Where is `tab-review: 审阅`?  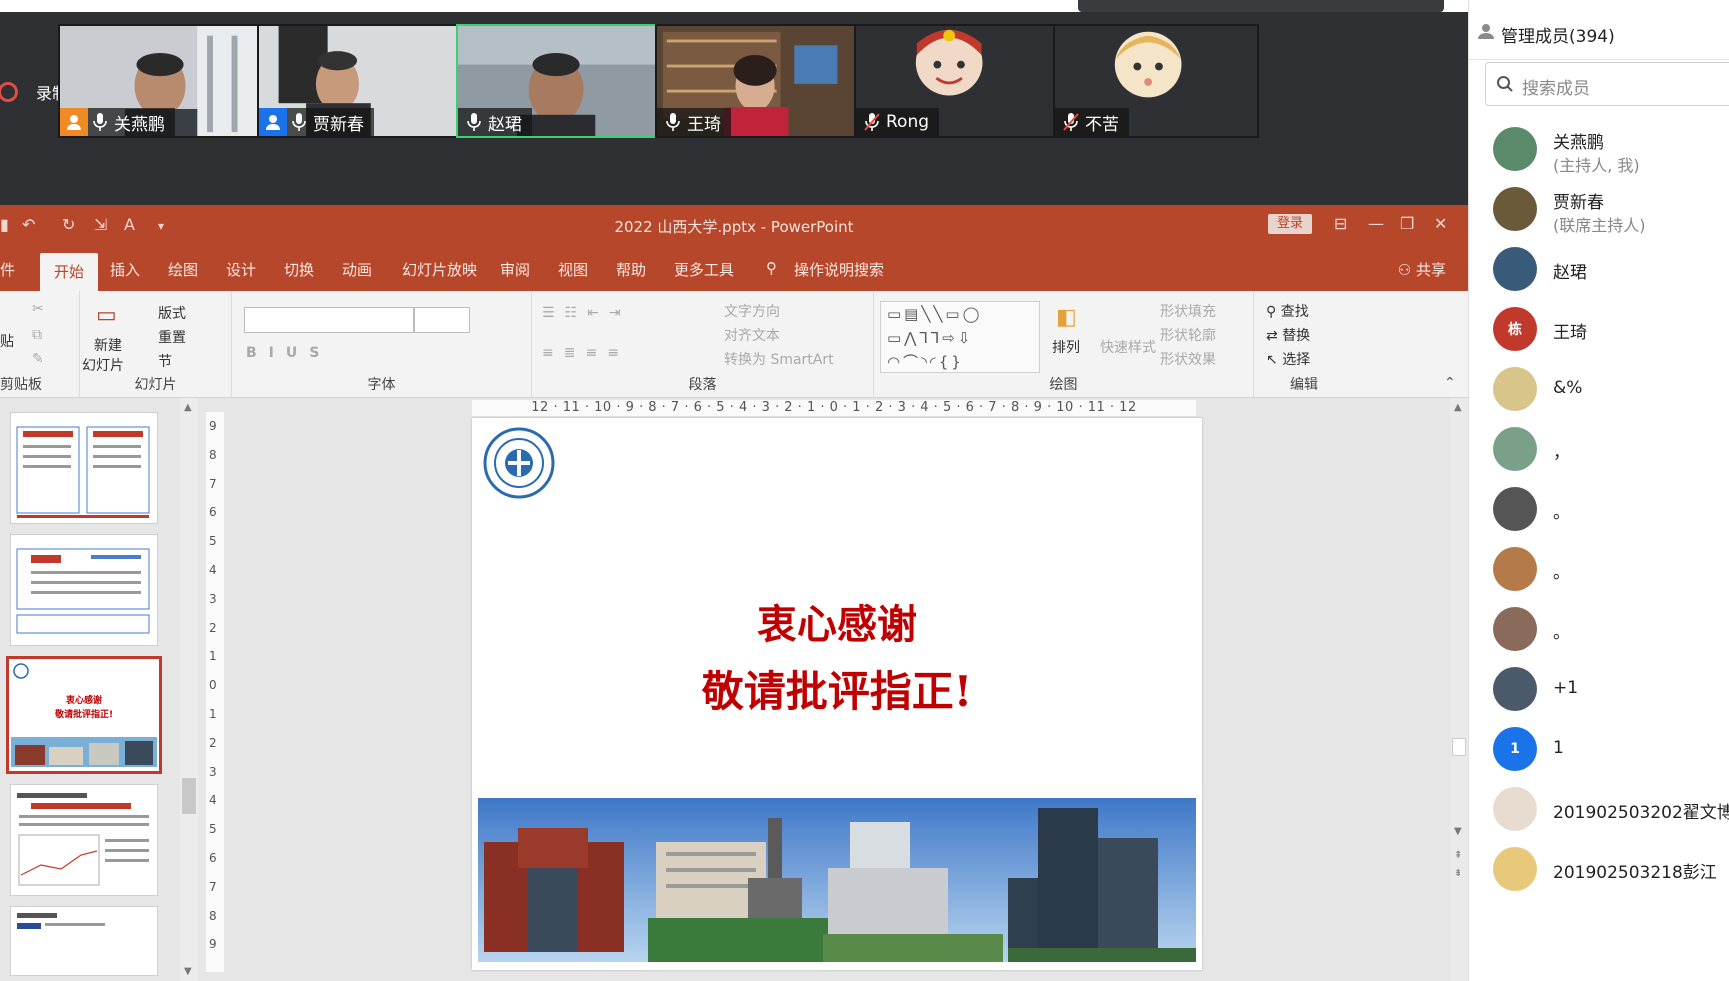 tab-review: 审阅 is located at coordinates (515, 269).